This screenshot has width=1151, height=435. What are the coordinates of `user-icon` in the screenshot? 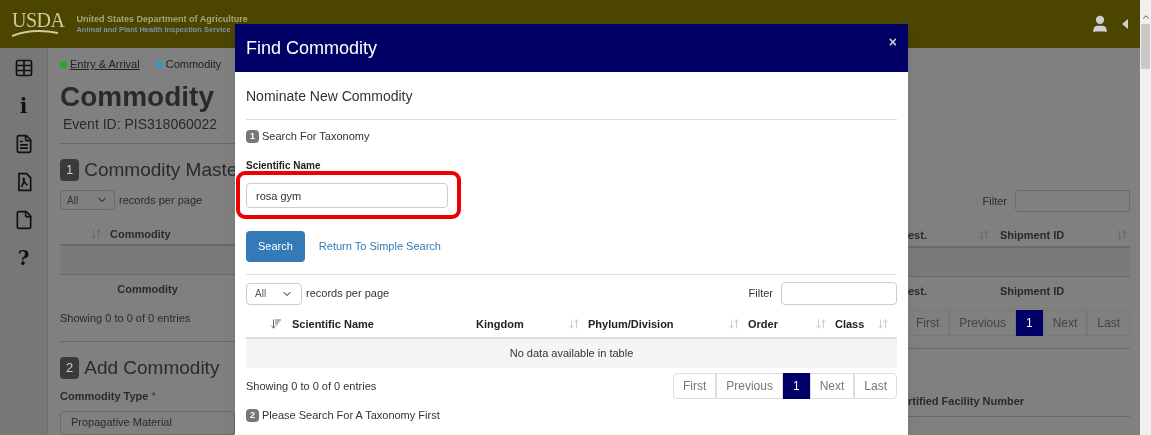 It's located at (1100, 24).